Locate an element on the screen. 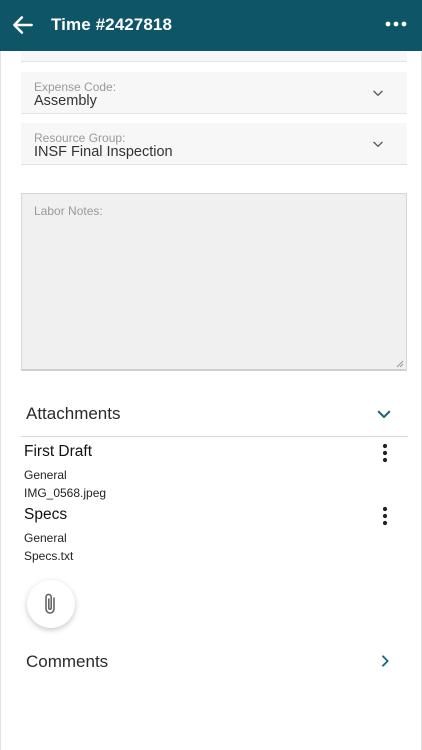  expense-code-value: Assembly is located at coordinates (65, 101).